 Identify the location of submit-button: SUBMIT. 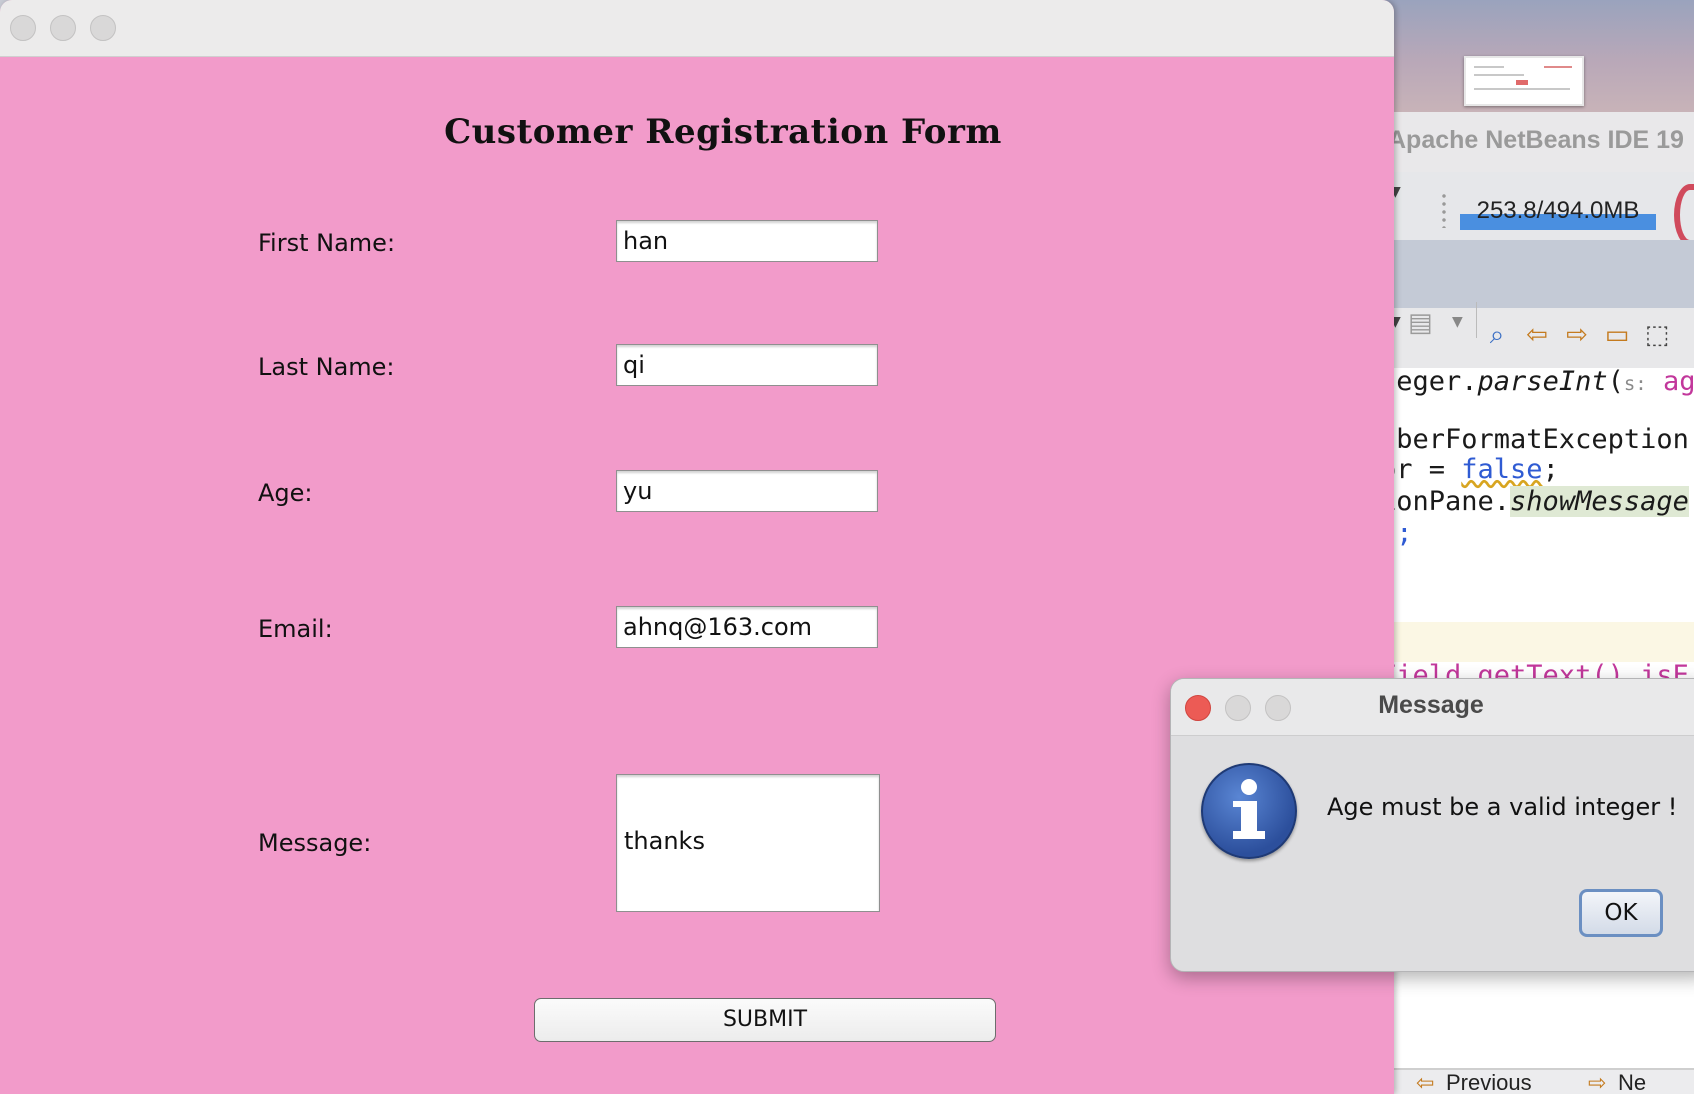
(765, 1020).